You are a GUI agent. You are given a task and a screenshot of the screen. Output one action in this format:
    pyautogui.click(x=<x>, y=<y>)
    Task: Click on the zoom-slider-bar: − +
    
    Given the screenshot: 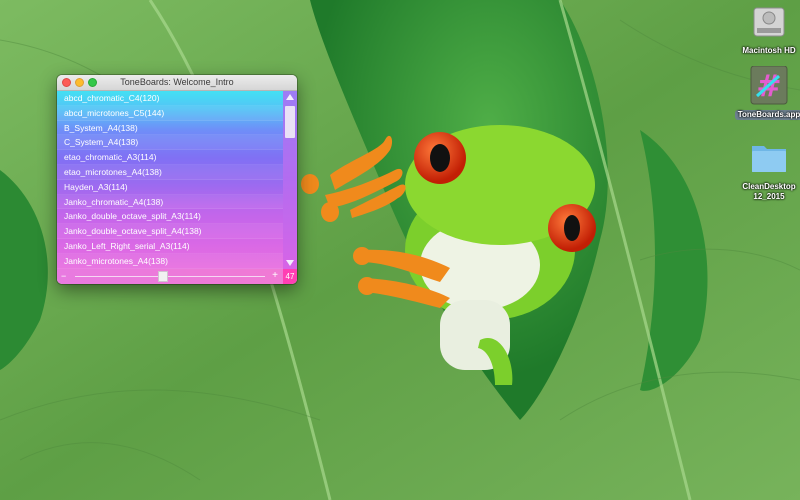 What is the action you would take?
    pyautogui.click(x=170, y=276)
    